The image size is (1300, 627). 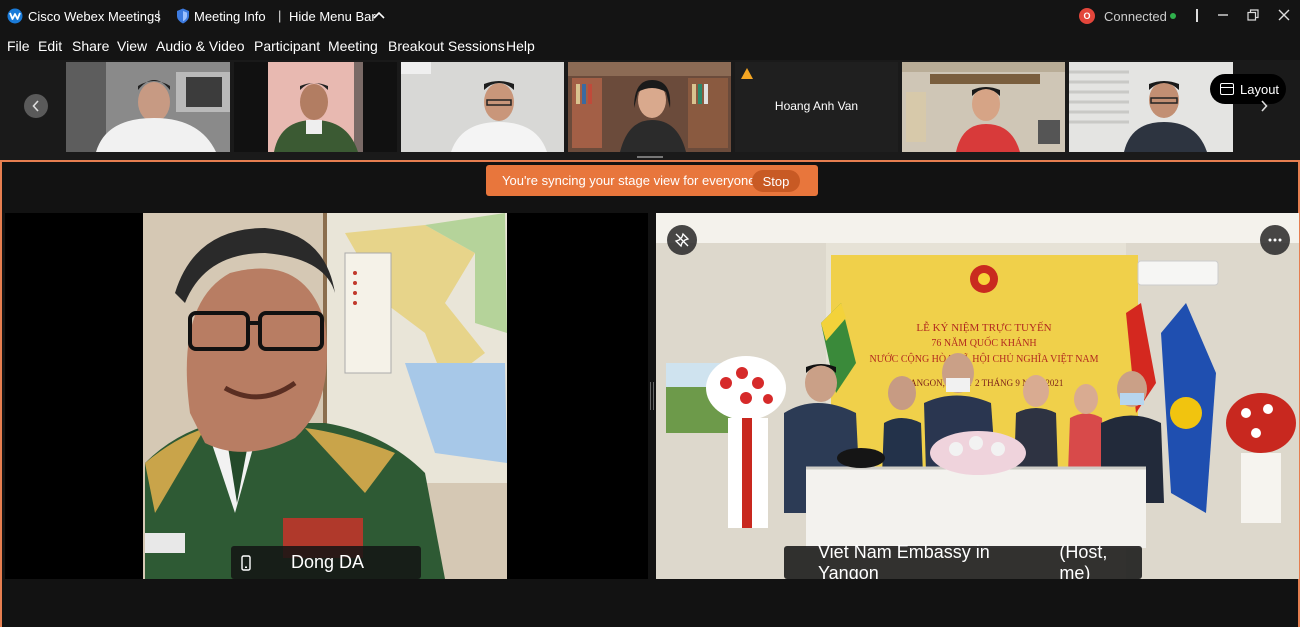 What do you see at coordinates (1173, 16) in the screenshot?
I see `connected-indicator` at bounding box center [1173, 16].